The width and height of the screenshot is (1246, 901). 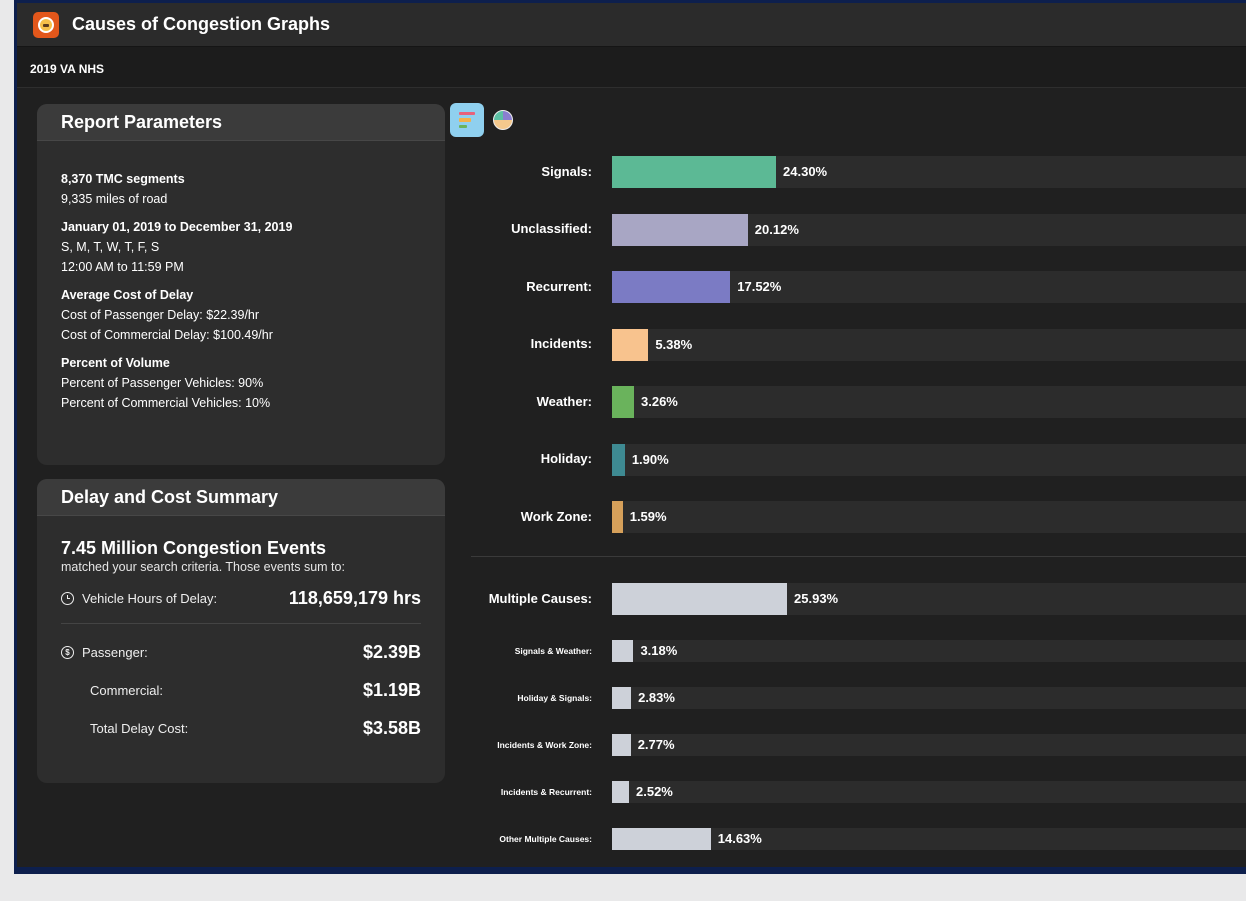 What do you see at coordinates (67, 652) in the screenshot?
I see `dollar-icon: $` at bounding box center [67, 652].